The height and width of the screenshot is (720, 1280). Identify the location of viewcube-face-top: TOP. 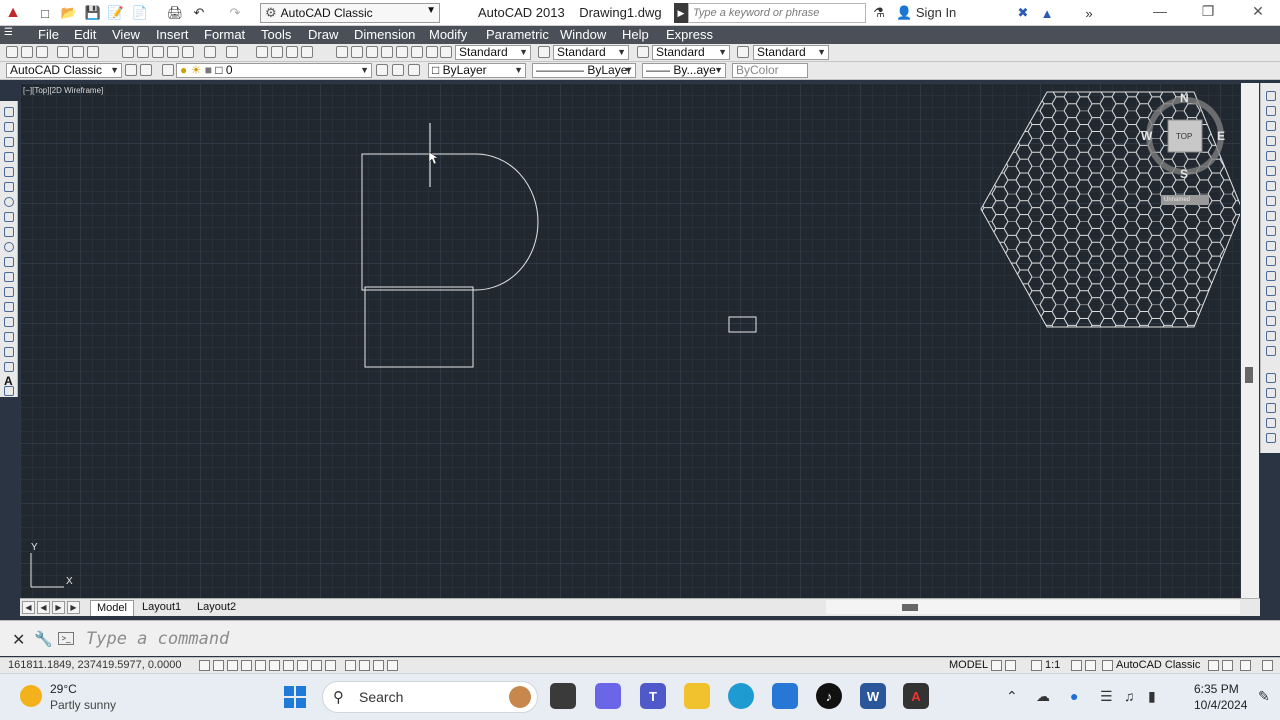
(1184, 136).